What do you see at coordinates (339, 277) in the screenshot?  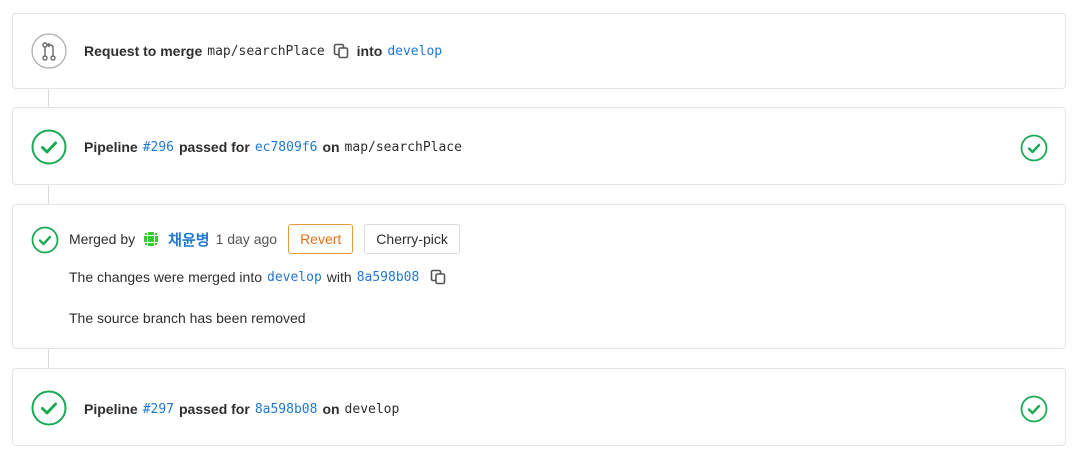 I see `with-label: with` at bounding box center [339, 277].